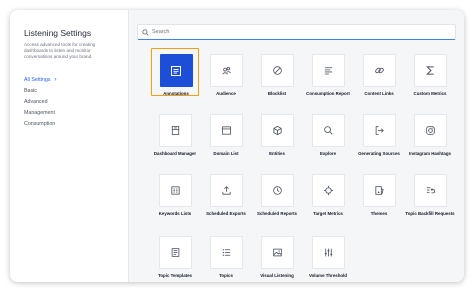 The width and height of the screenshot is (474, 296). Describe the element at coordinates (277, 275) in the screenshot. I see `tile-label: Visual Listening` at that location.